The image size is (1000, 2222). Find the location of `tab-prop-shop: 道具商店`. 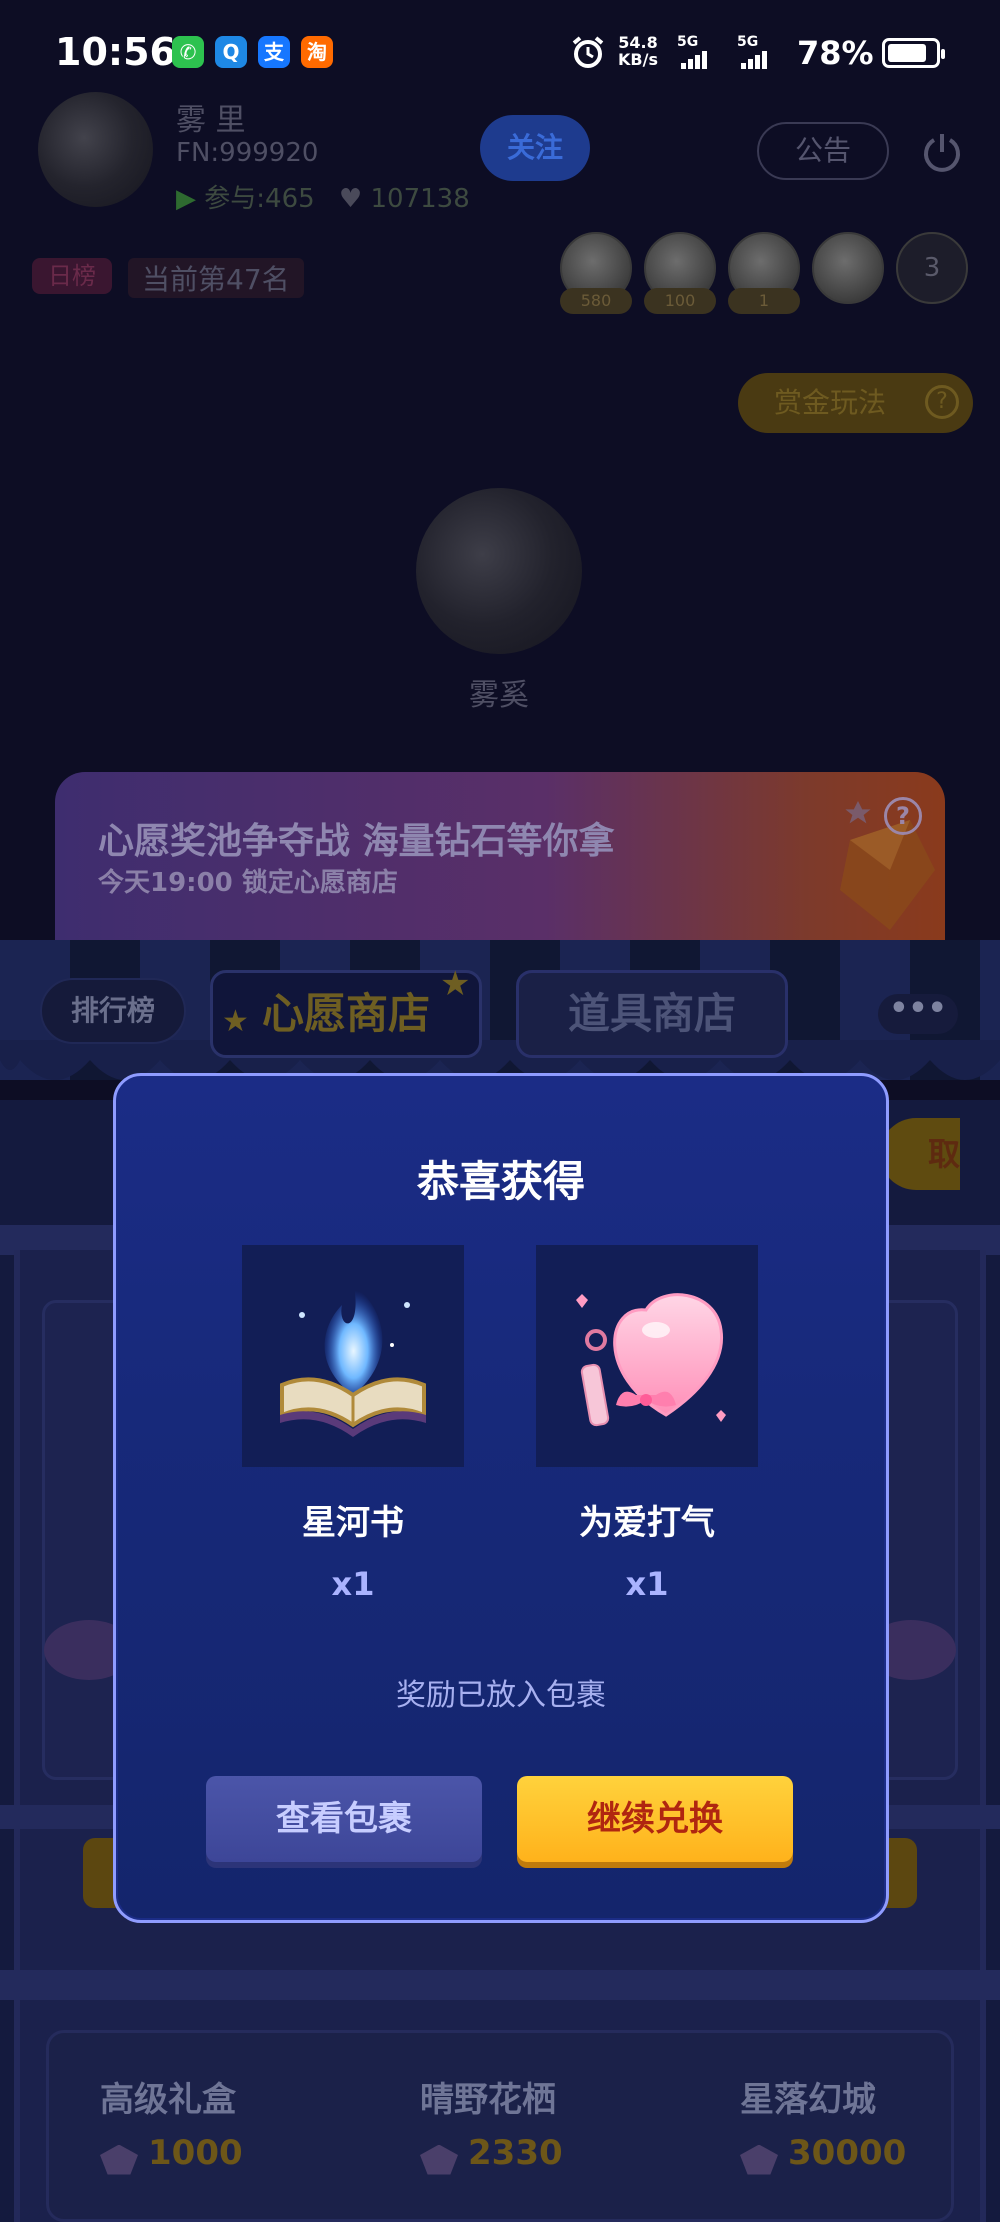

tab-prop-shop: 道具商店 is located at coordinates (652, 1014).